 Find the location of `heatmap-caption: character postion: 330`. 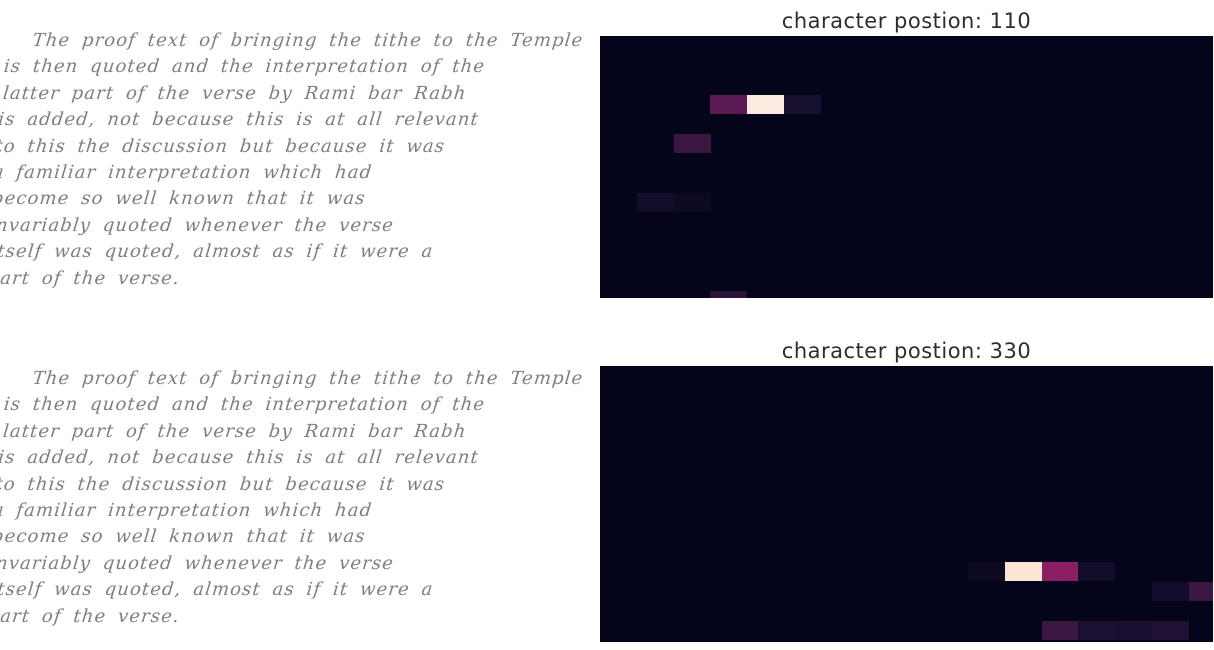

heatmap-caption: character postion: 330 is located at coordinates (906, 351).